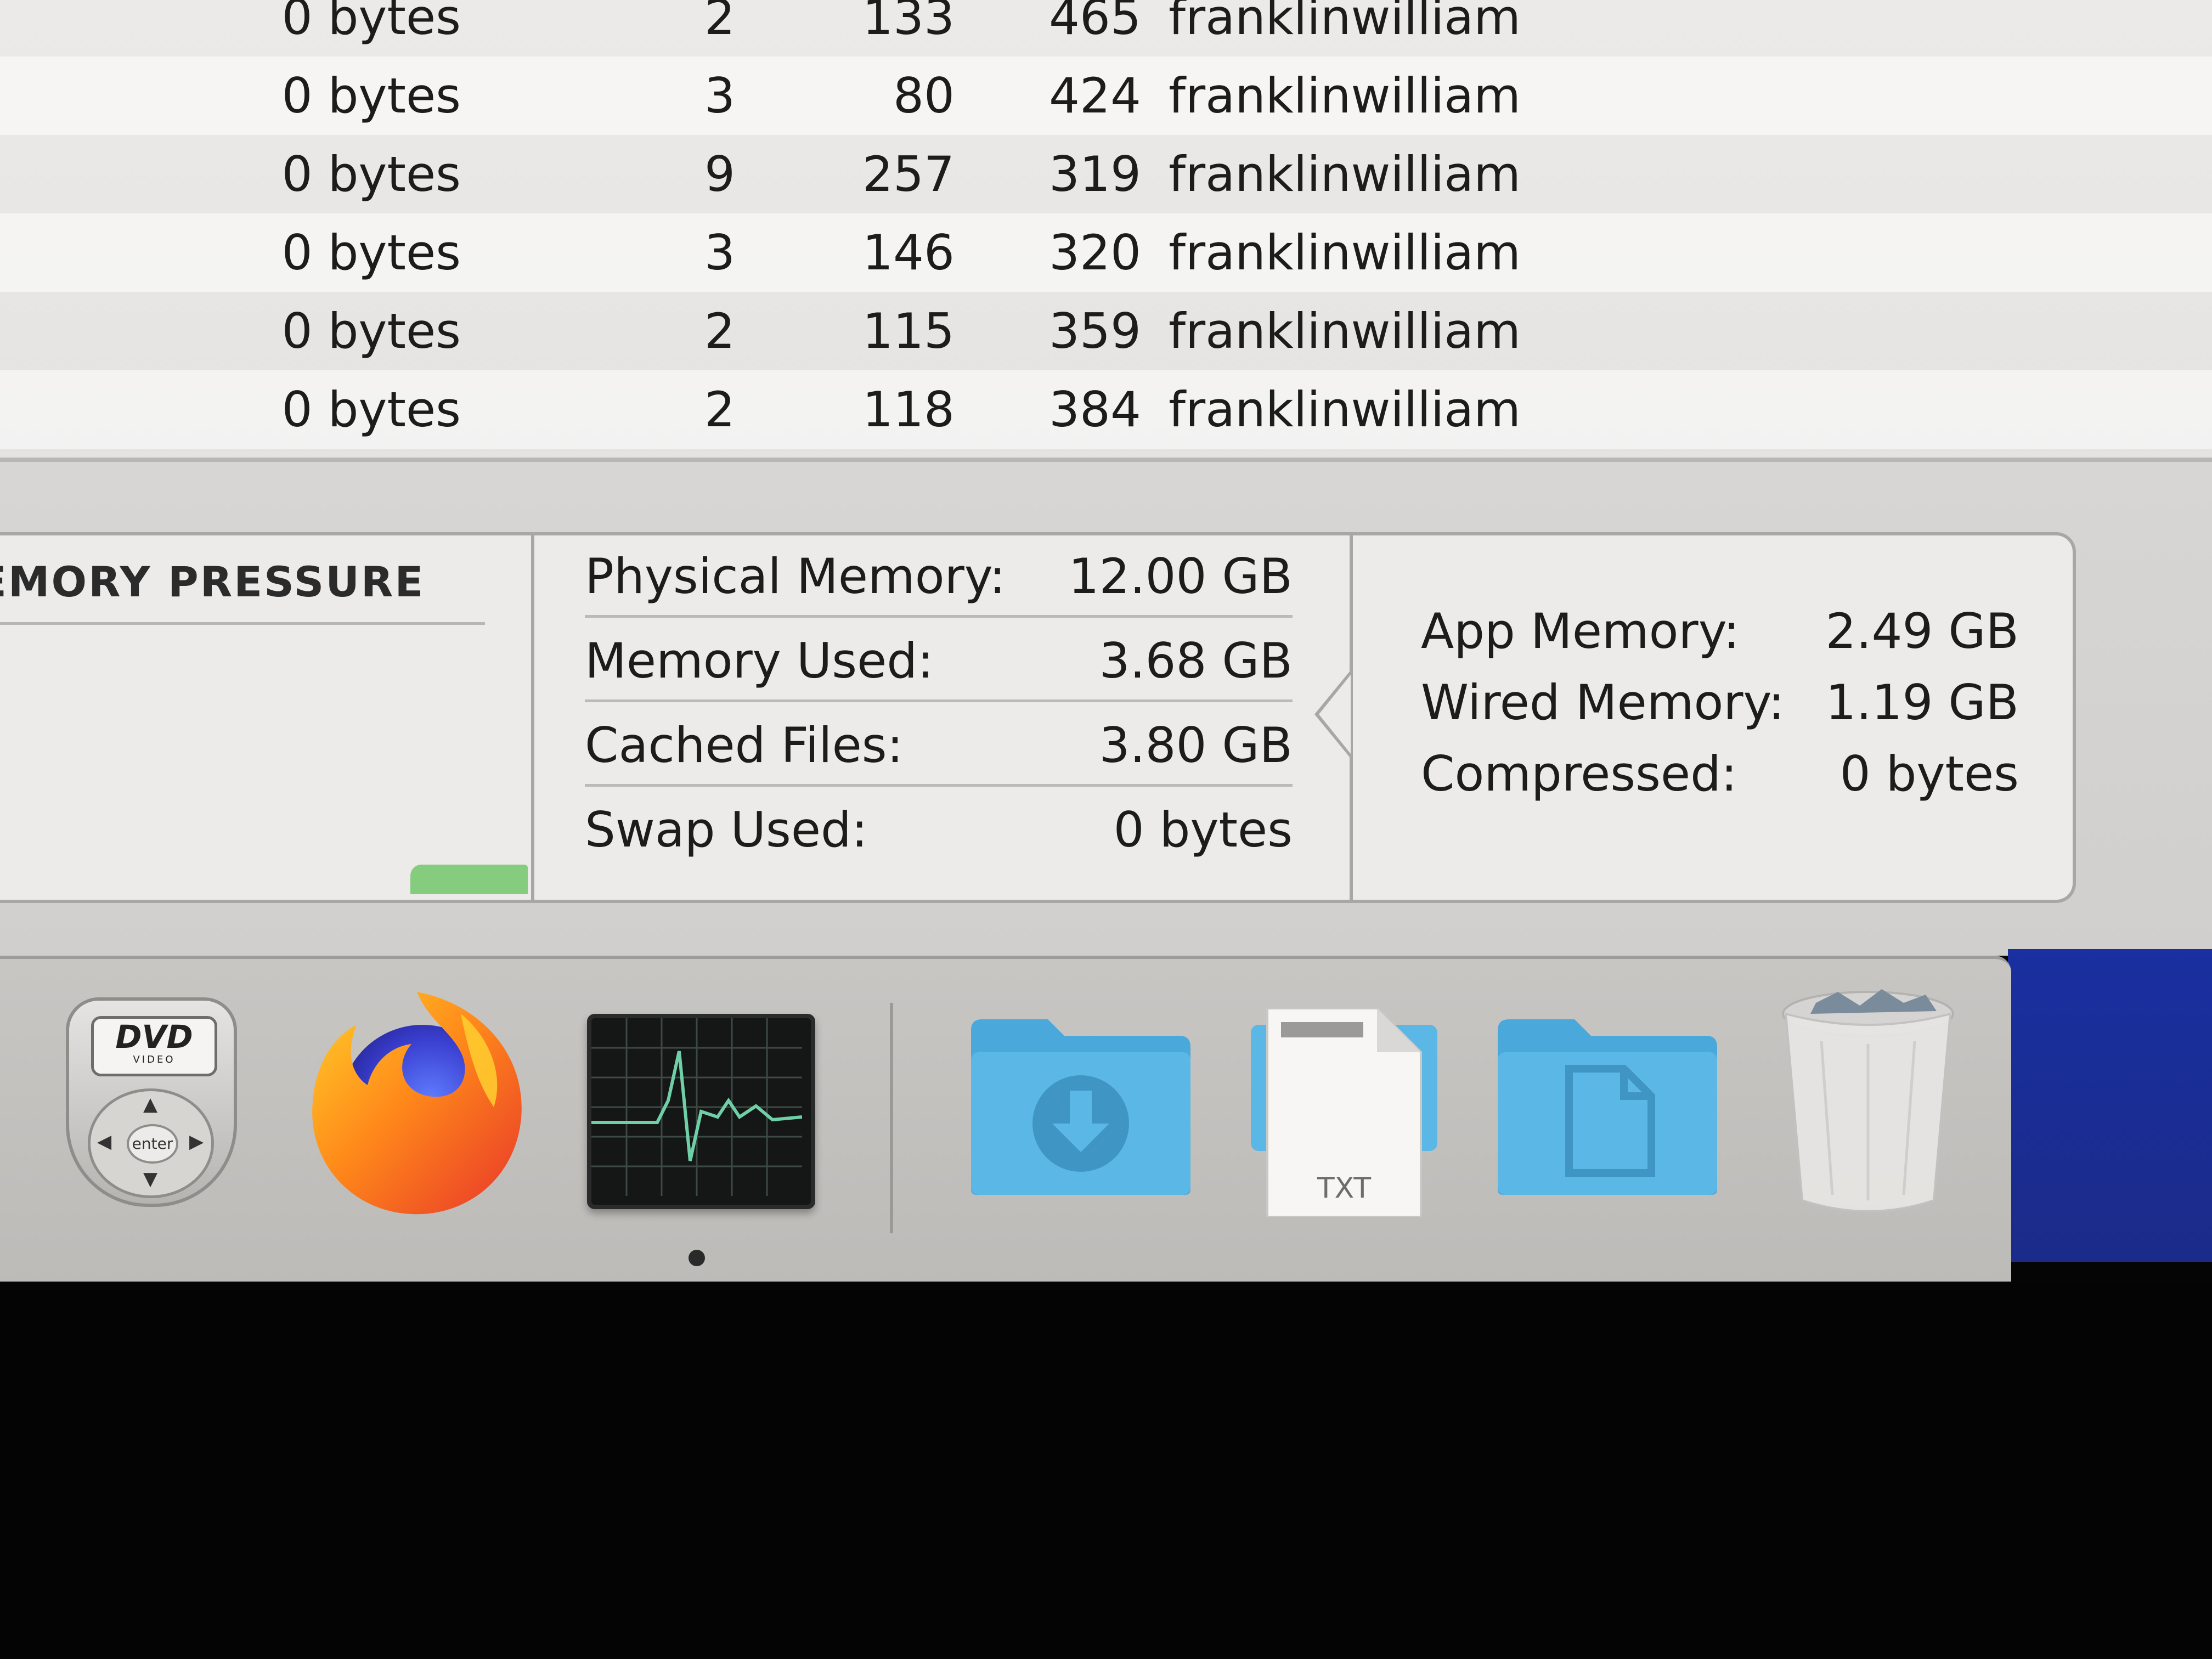 This screenshot has height=1659, width=2212. Describe the element at coordinates (196, 1142) in the screenshot. I see `right-arrow-icon: ▶` at that location.